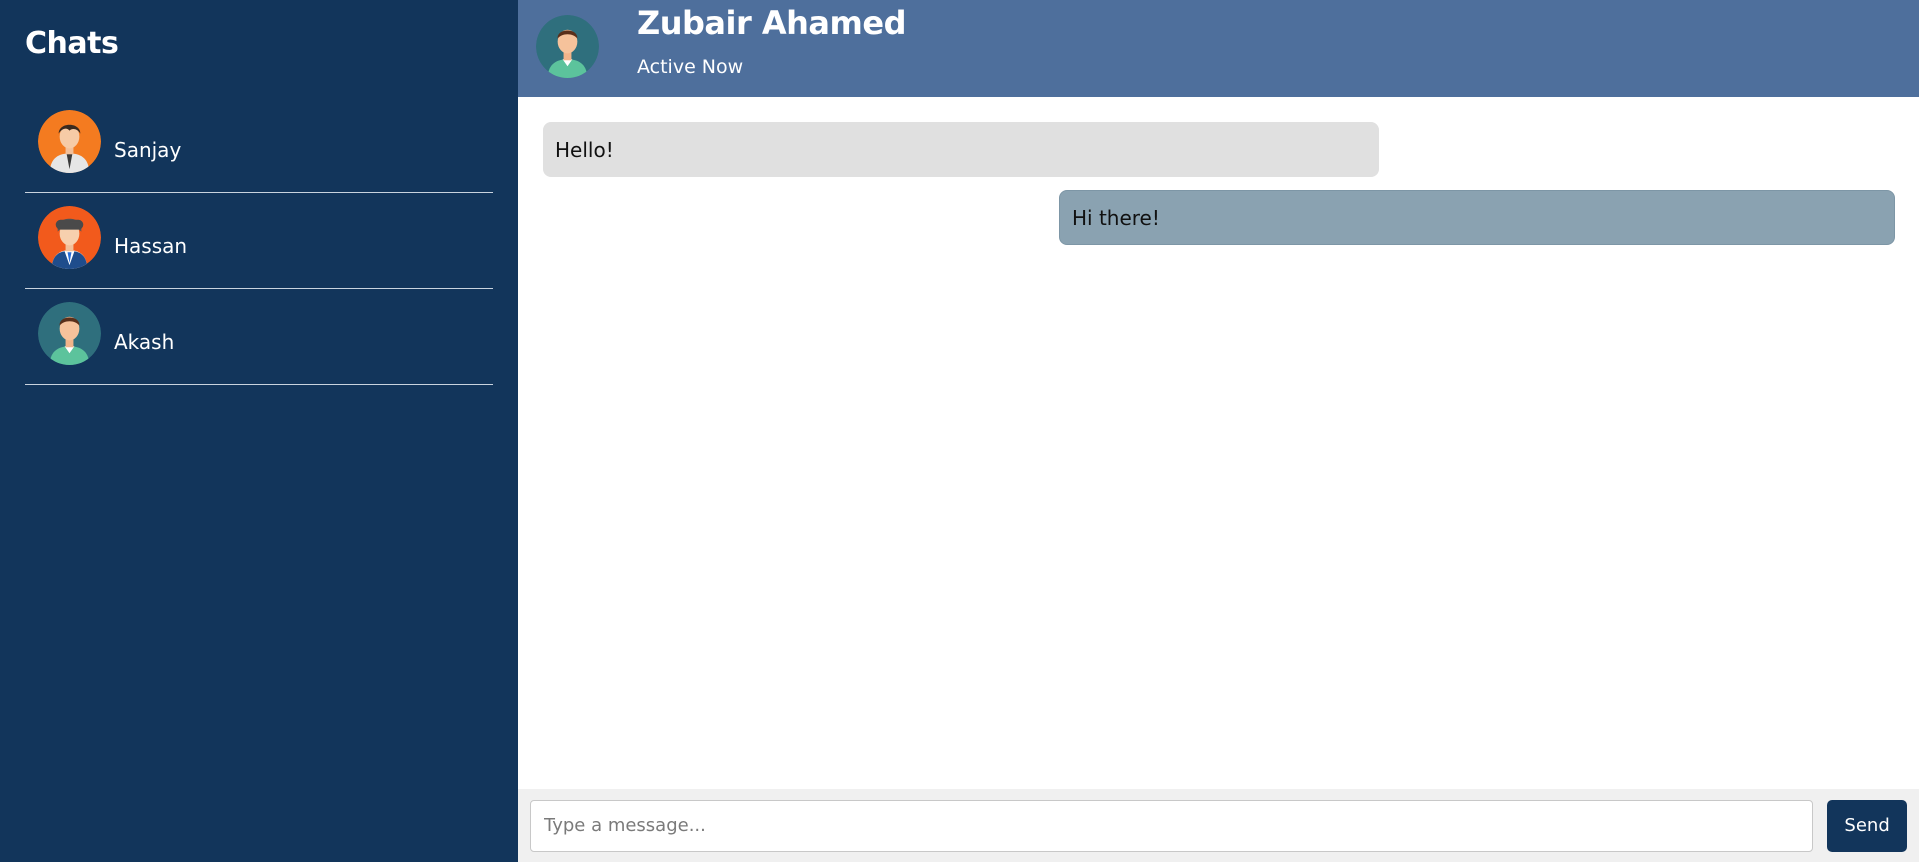 The width and height of the screenshot is (1919, 862). What do you see at coordinates (690, 67) in the screenshot?
I see `contact-status: Active Now` at bounding box center [690, 67].